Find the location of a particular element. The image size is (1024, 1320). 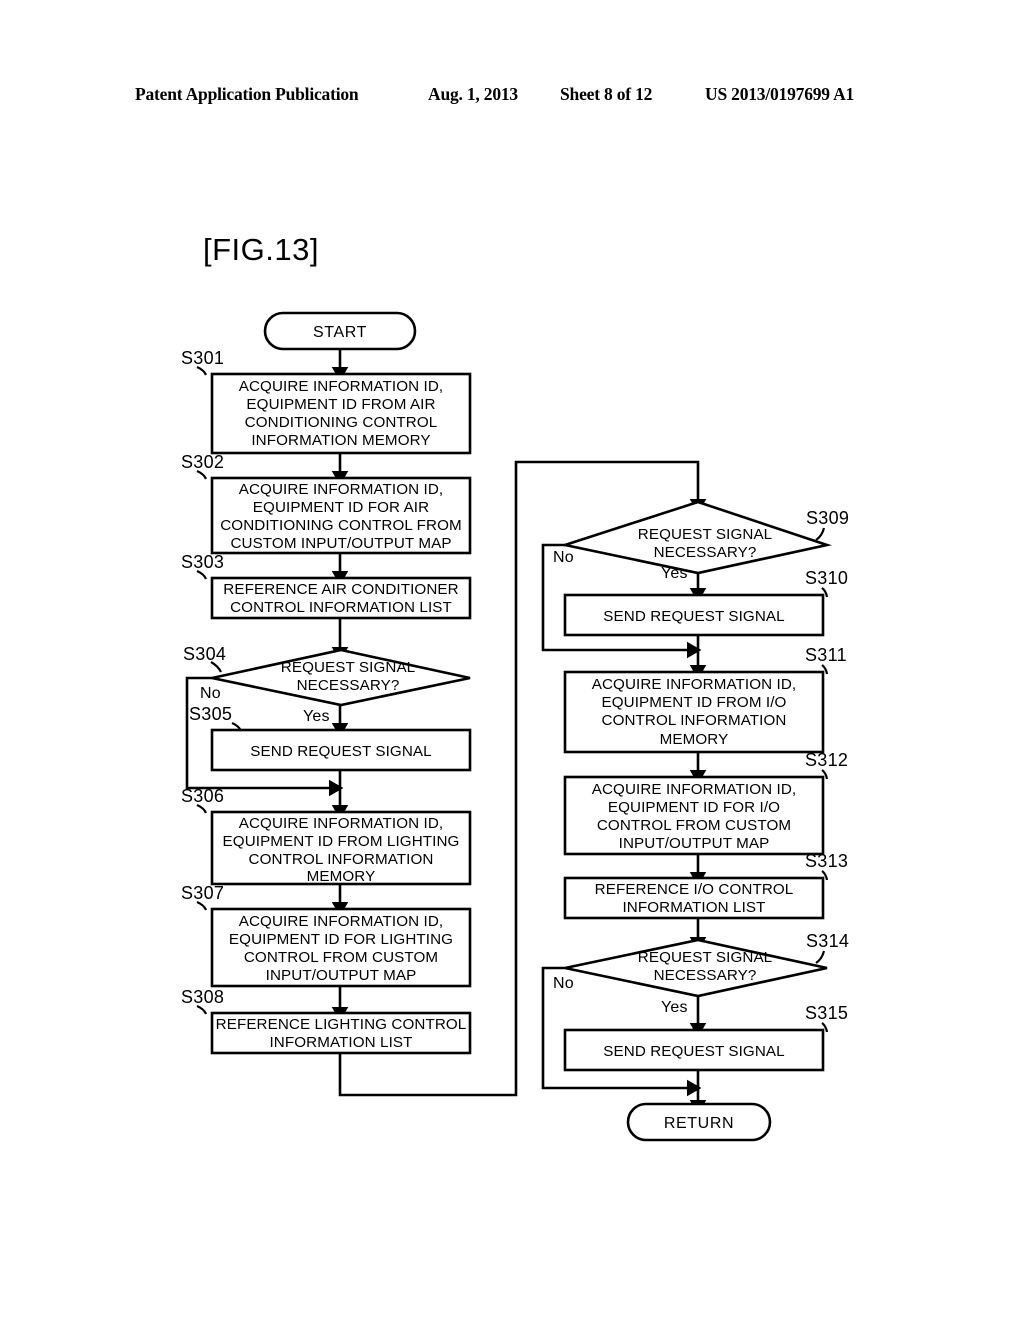

step-label-s311: S311 is located at coordinates (826, 655).